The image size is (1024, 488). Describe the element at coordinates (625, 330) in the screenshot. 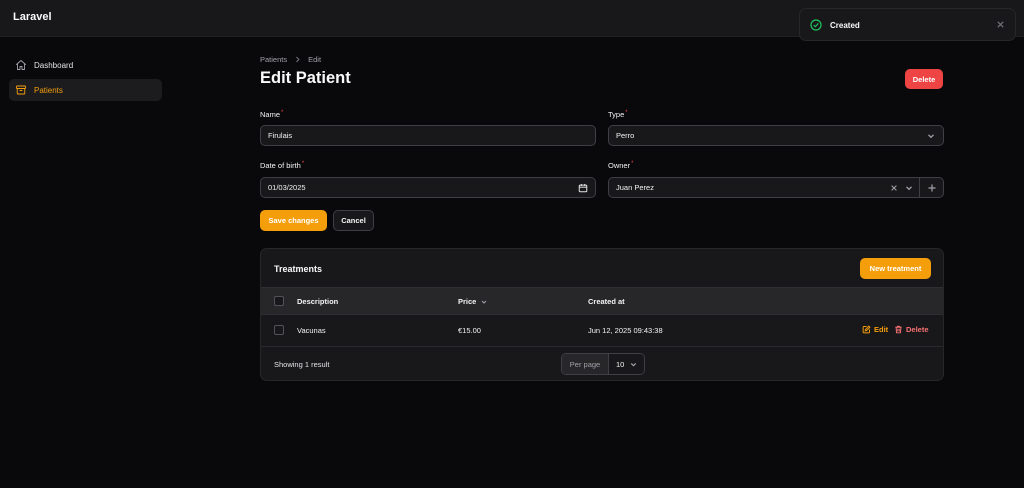

I see `cell-created-at: Jun 12, 2025 09:43:38` at that location.